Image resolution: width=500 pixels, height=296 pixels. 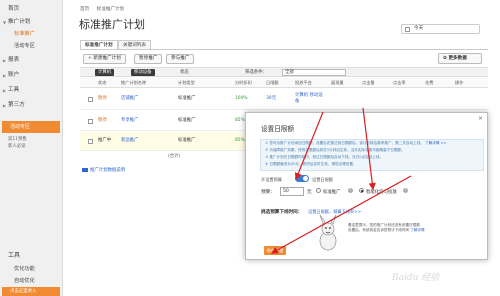 I want to click on info-link: 了解详情 >>, so click(x=436, y=143).